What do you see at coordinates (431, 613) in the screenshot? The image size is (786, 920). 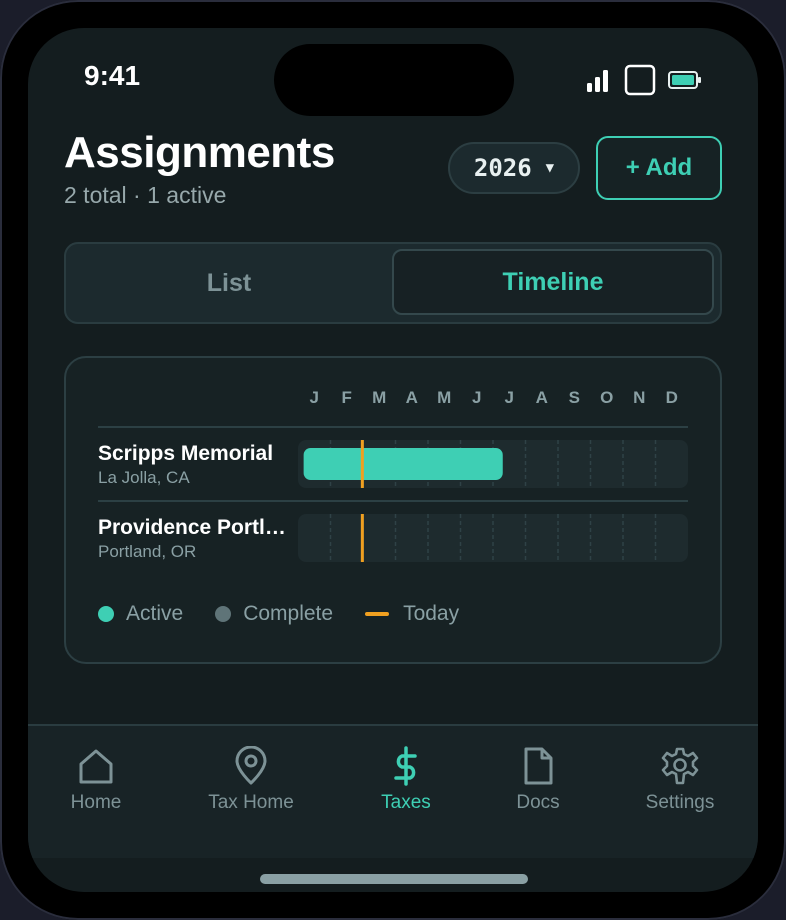 I see `legend-label: Today` at bounding box center [431, 613].